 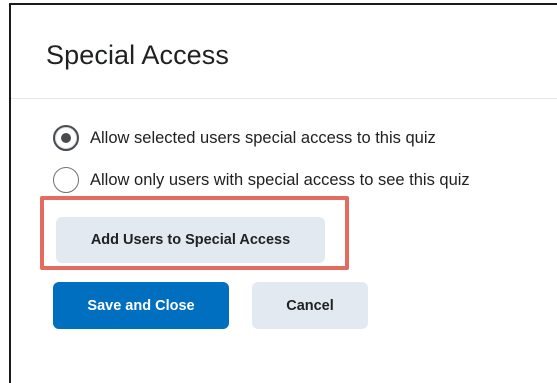 What do you see at coordinates (137, 55) in the screenshot?
I see `dialog-title: Special Access` at bounding box center [137, 55].